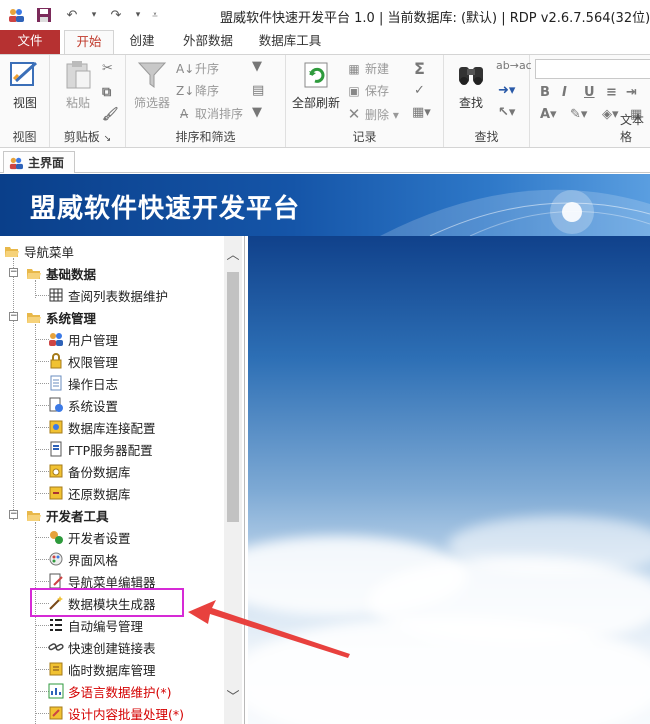 The height and width of the screenshot is (724, 650). Describe the element at coordinates (83, 383) in the screenshot. I see `tree-item-operation-log: 操作日志` at that location.